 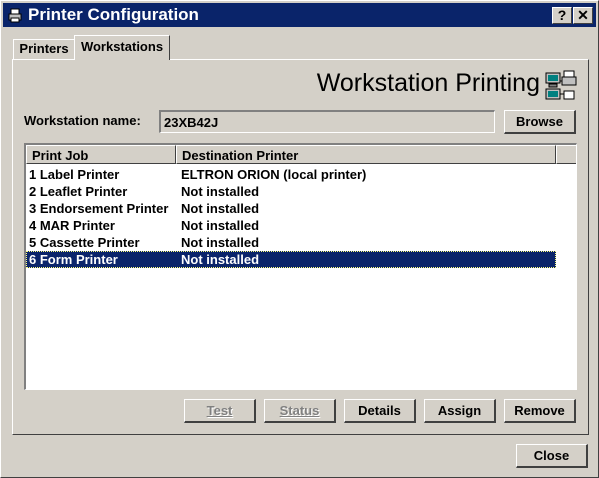 What do you see at coordinates (73, 259) in the screenshot?
I see `cell-print-job: 6 Form Printer` at bounding box center [73, 259].